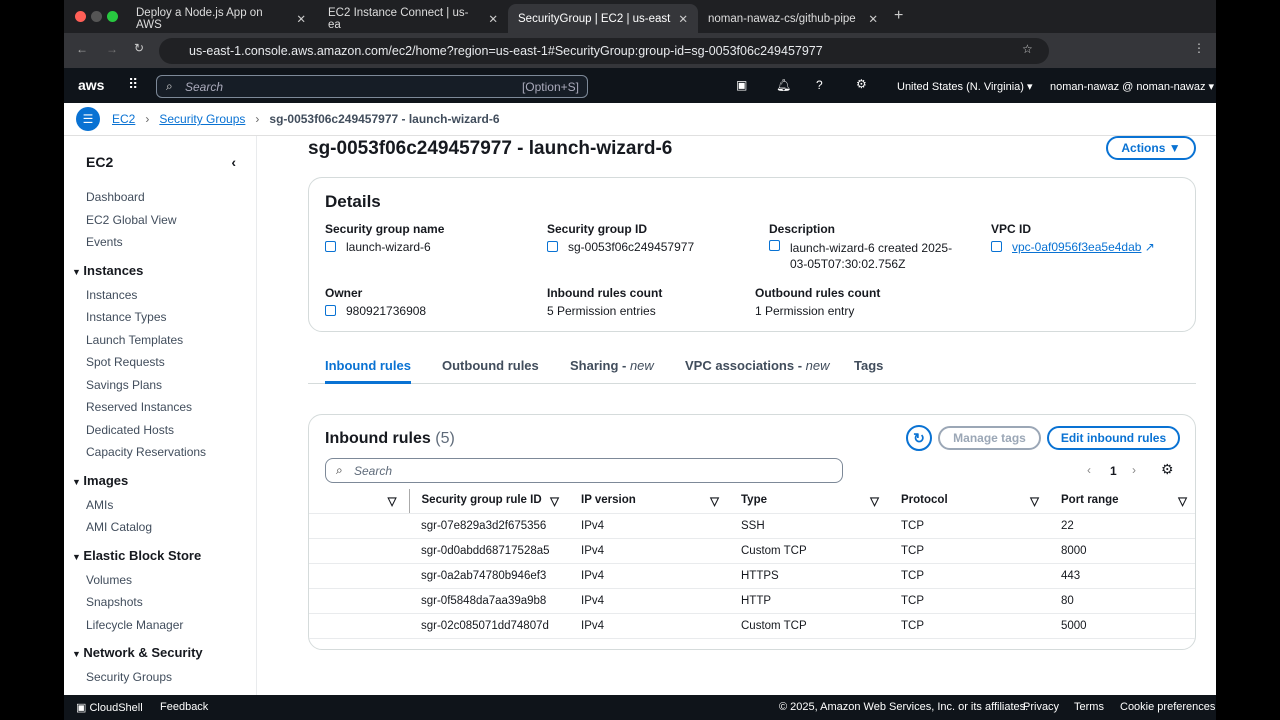  Describe the element at coordinates (171, 340) in the screenshot. I see `sidebar-item: Launch Templates` at that location.